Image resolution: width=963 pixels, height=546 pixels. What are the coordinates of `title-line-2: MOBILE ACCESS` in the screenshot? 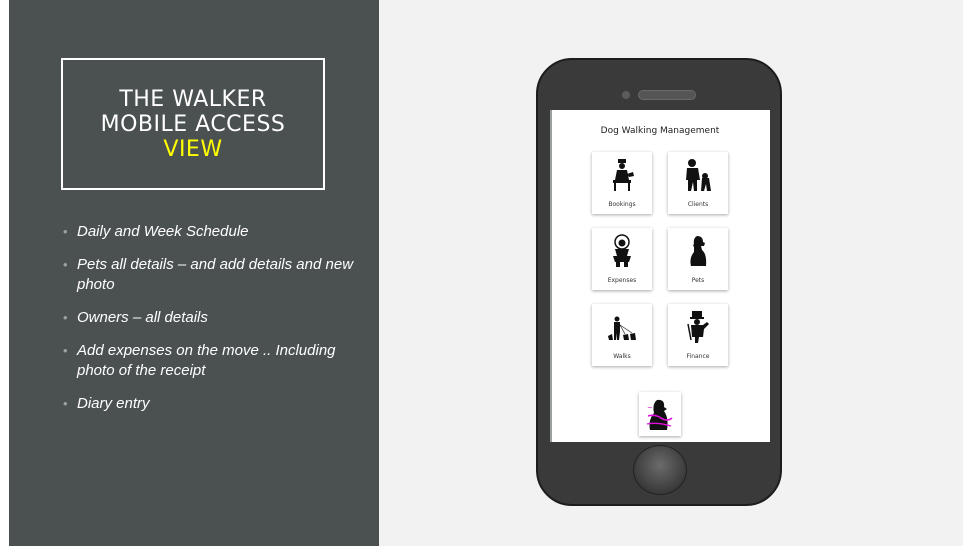 It's located at (193, 124).